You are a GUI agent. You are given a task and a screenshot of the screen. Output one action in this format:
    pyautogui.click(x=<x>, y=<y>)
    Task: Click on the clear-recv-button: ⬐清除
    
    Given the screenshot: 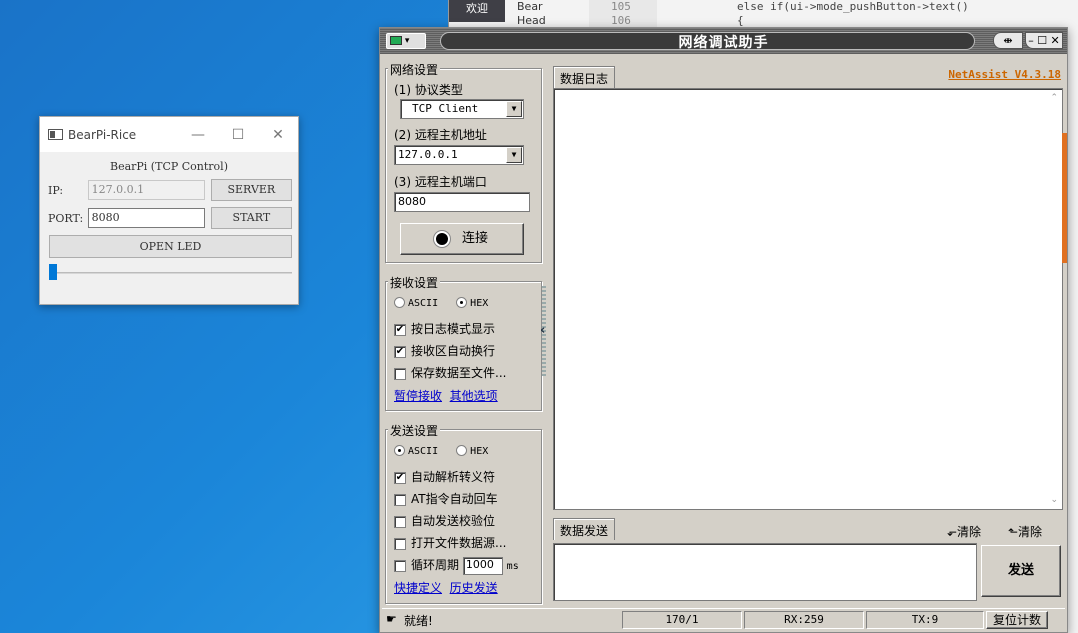 What is the action you would take?
    pyautogui.click(x=964, y=531)
    